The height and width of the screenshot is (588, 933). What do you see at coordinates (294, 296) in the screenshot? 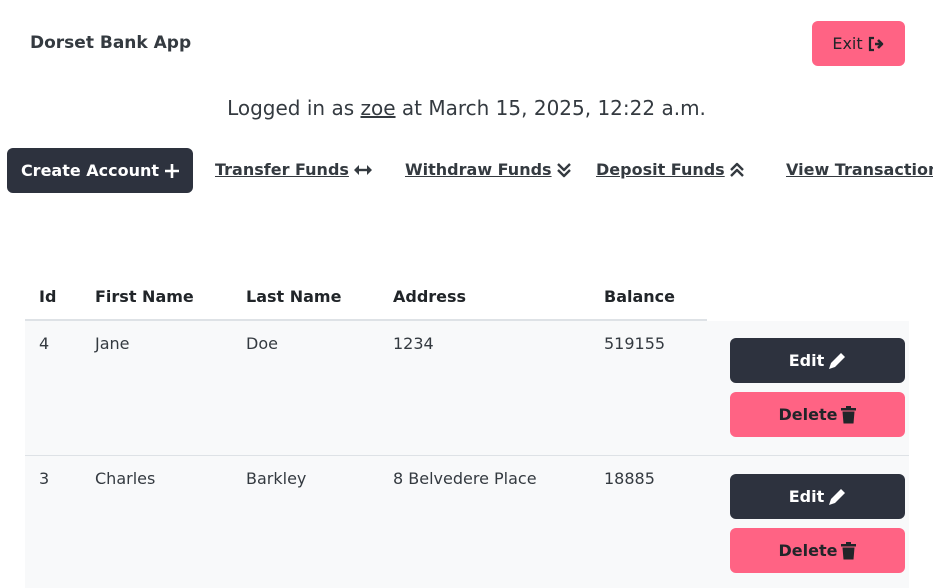
I see `column-header-last-name: Last Name` at bounding box center [294, 296].